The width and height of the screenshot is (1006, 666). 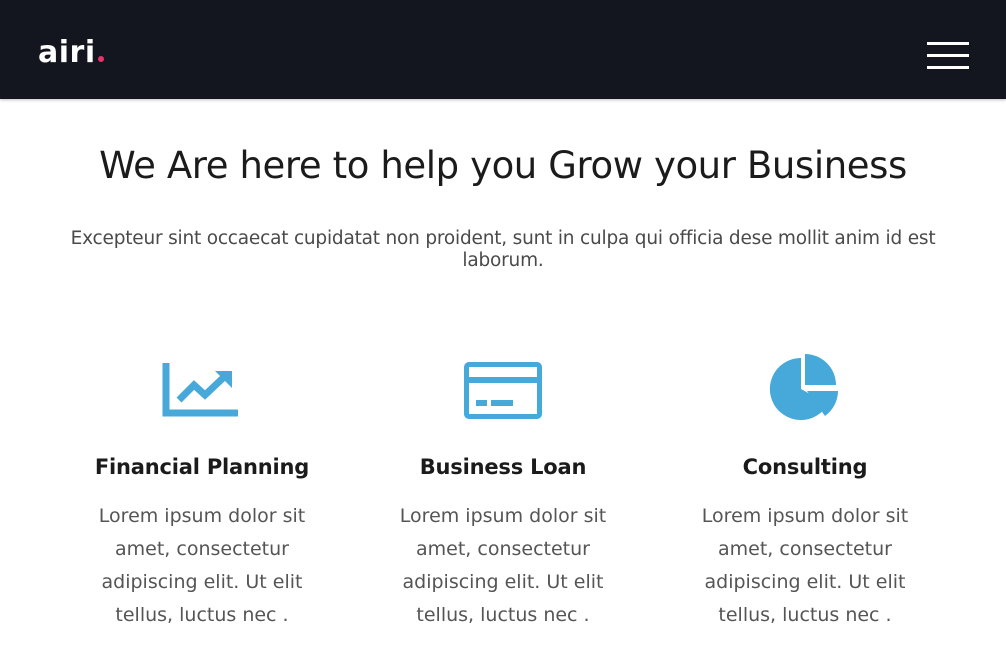 What do you see at coordinates (67, 52) in the screenshot?
I see `logo-text: airi` at bounding box center [67, 52].